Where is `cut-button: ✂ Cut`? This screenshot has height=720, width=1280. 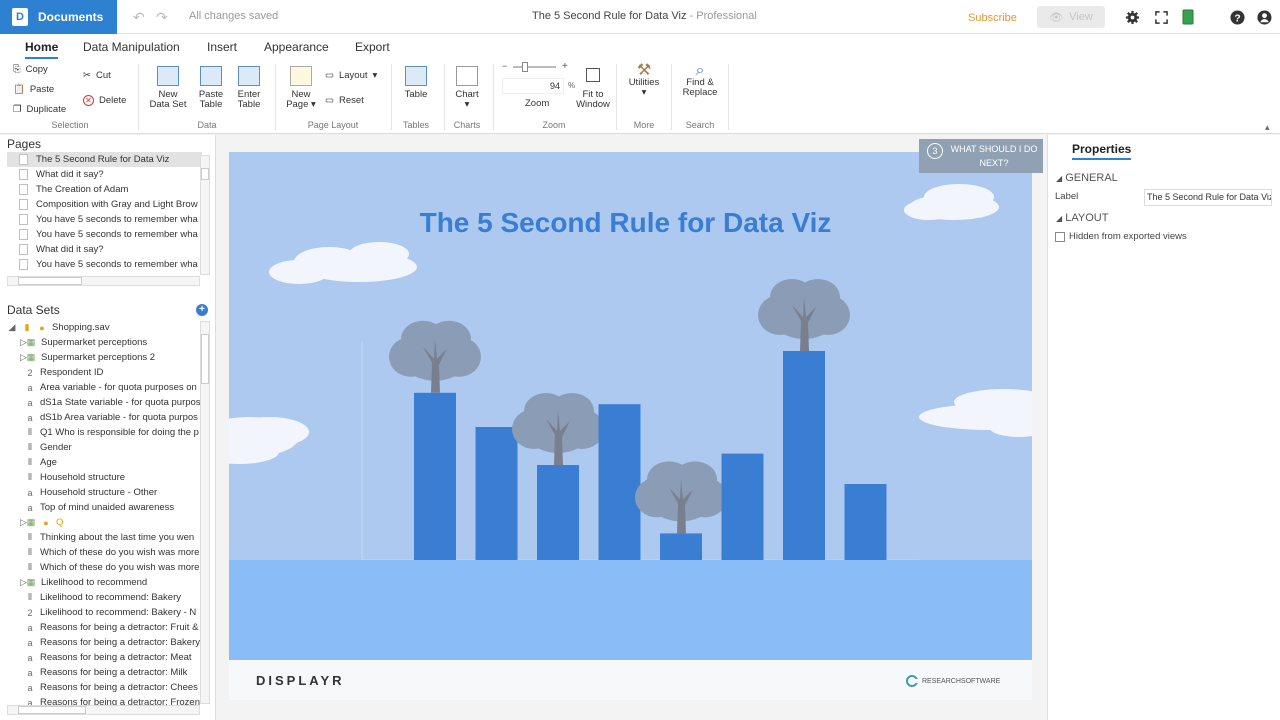 cut-button: ✂ Cut is located at coordinates (97, 75).